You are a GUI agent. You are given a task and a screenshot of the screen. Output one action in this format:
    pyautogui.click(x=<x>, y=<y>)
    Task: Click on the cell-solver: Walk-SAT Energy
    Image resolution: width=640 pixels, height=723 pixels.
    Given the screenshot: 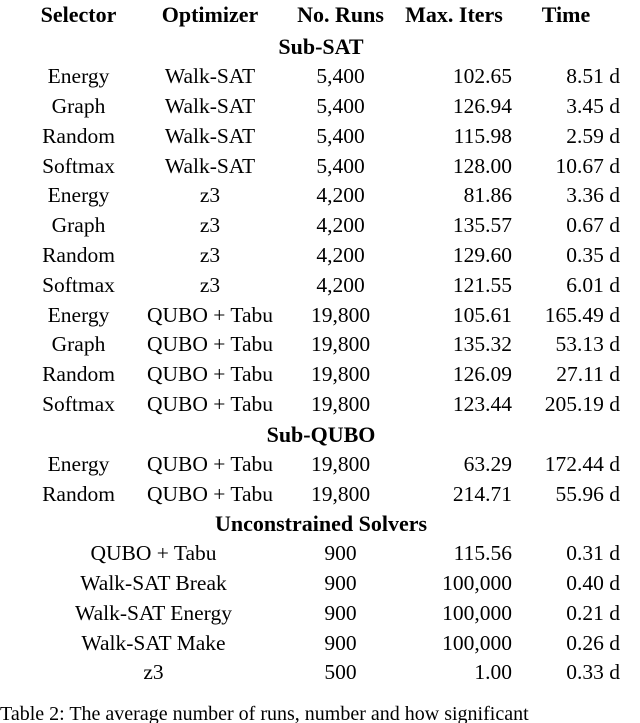 What is the action you would take?
    pyautogui.click(x=153, y=612)
    